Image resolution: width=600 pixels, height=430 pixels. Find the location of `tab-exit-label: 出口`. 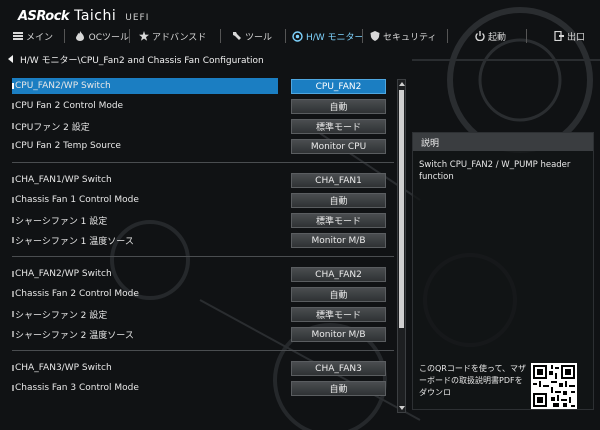

tab-exit-label: 出口 is located at coordinates (576, 37).